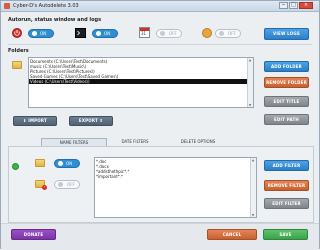 The image size is (320, 250). I want to click on list-item: *important*.*, so click(175, 176).